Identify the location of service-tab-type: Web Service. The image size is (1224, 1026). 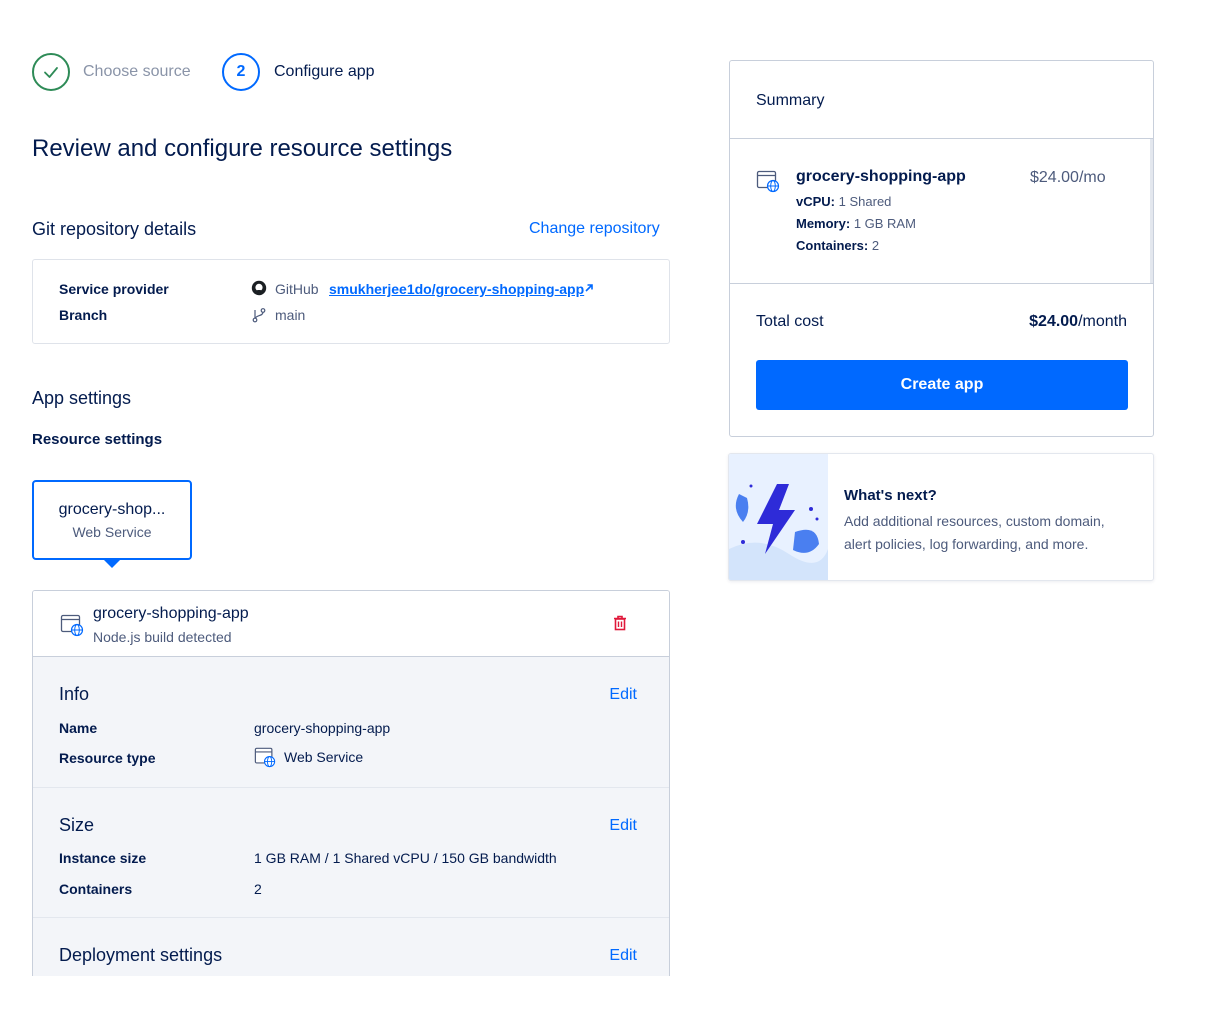
(112, 532).